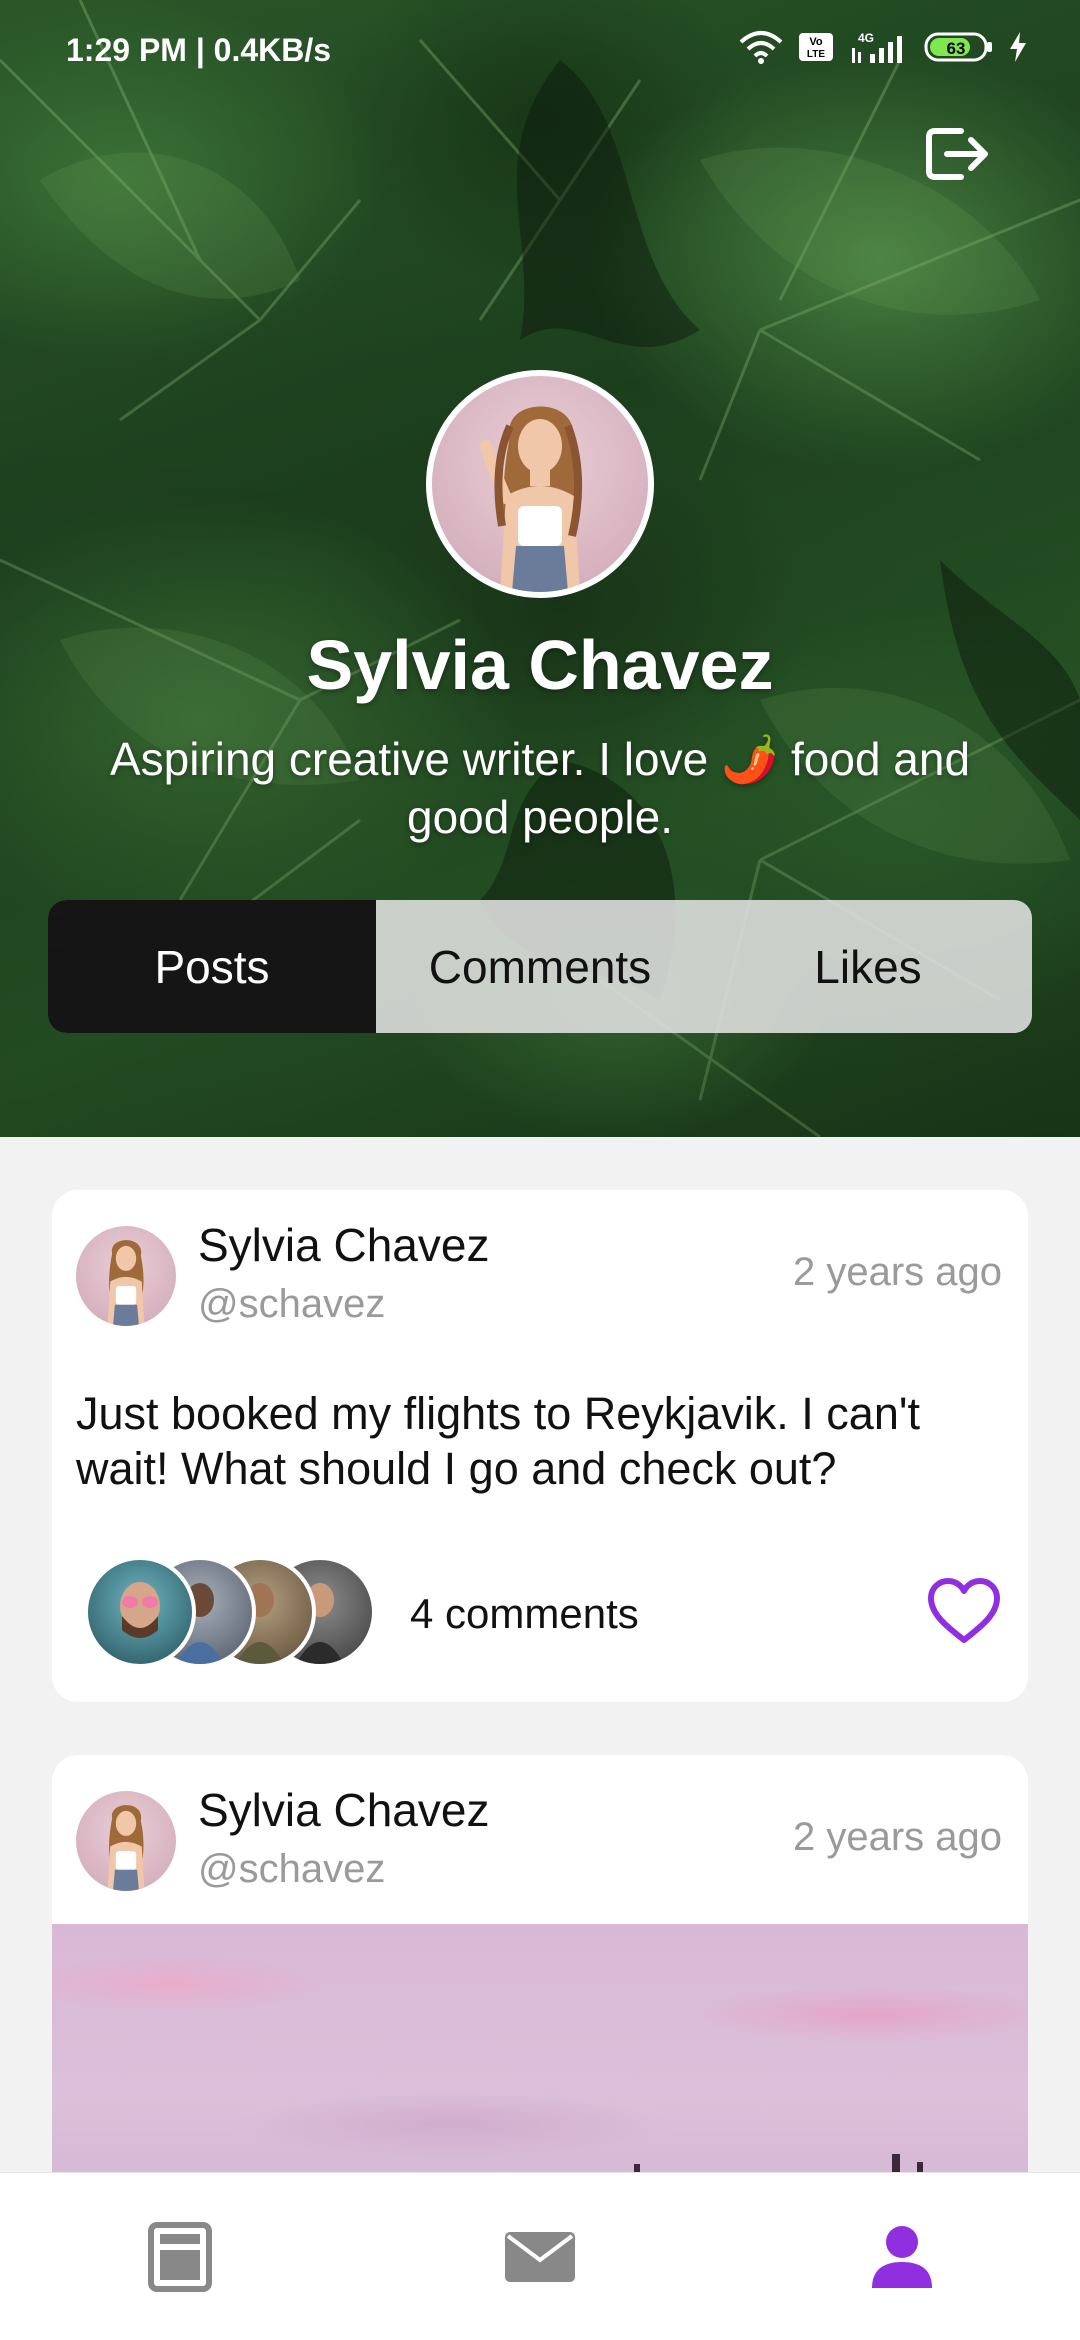 Image resolution: width=1080 pixels, height=2340 pixels. I want to click on tab-likes: Likes, so click(868, 966).